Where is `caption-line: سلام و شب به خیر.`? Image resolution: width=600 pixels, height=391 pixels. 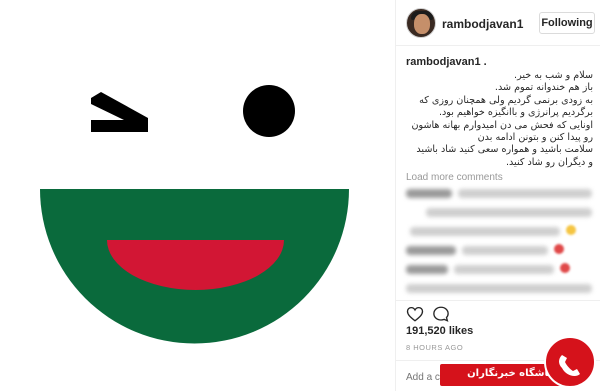
caption-line: سلام و شب به خیر. is located at coordinates (553, 75).